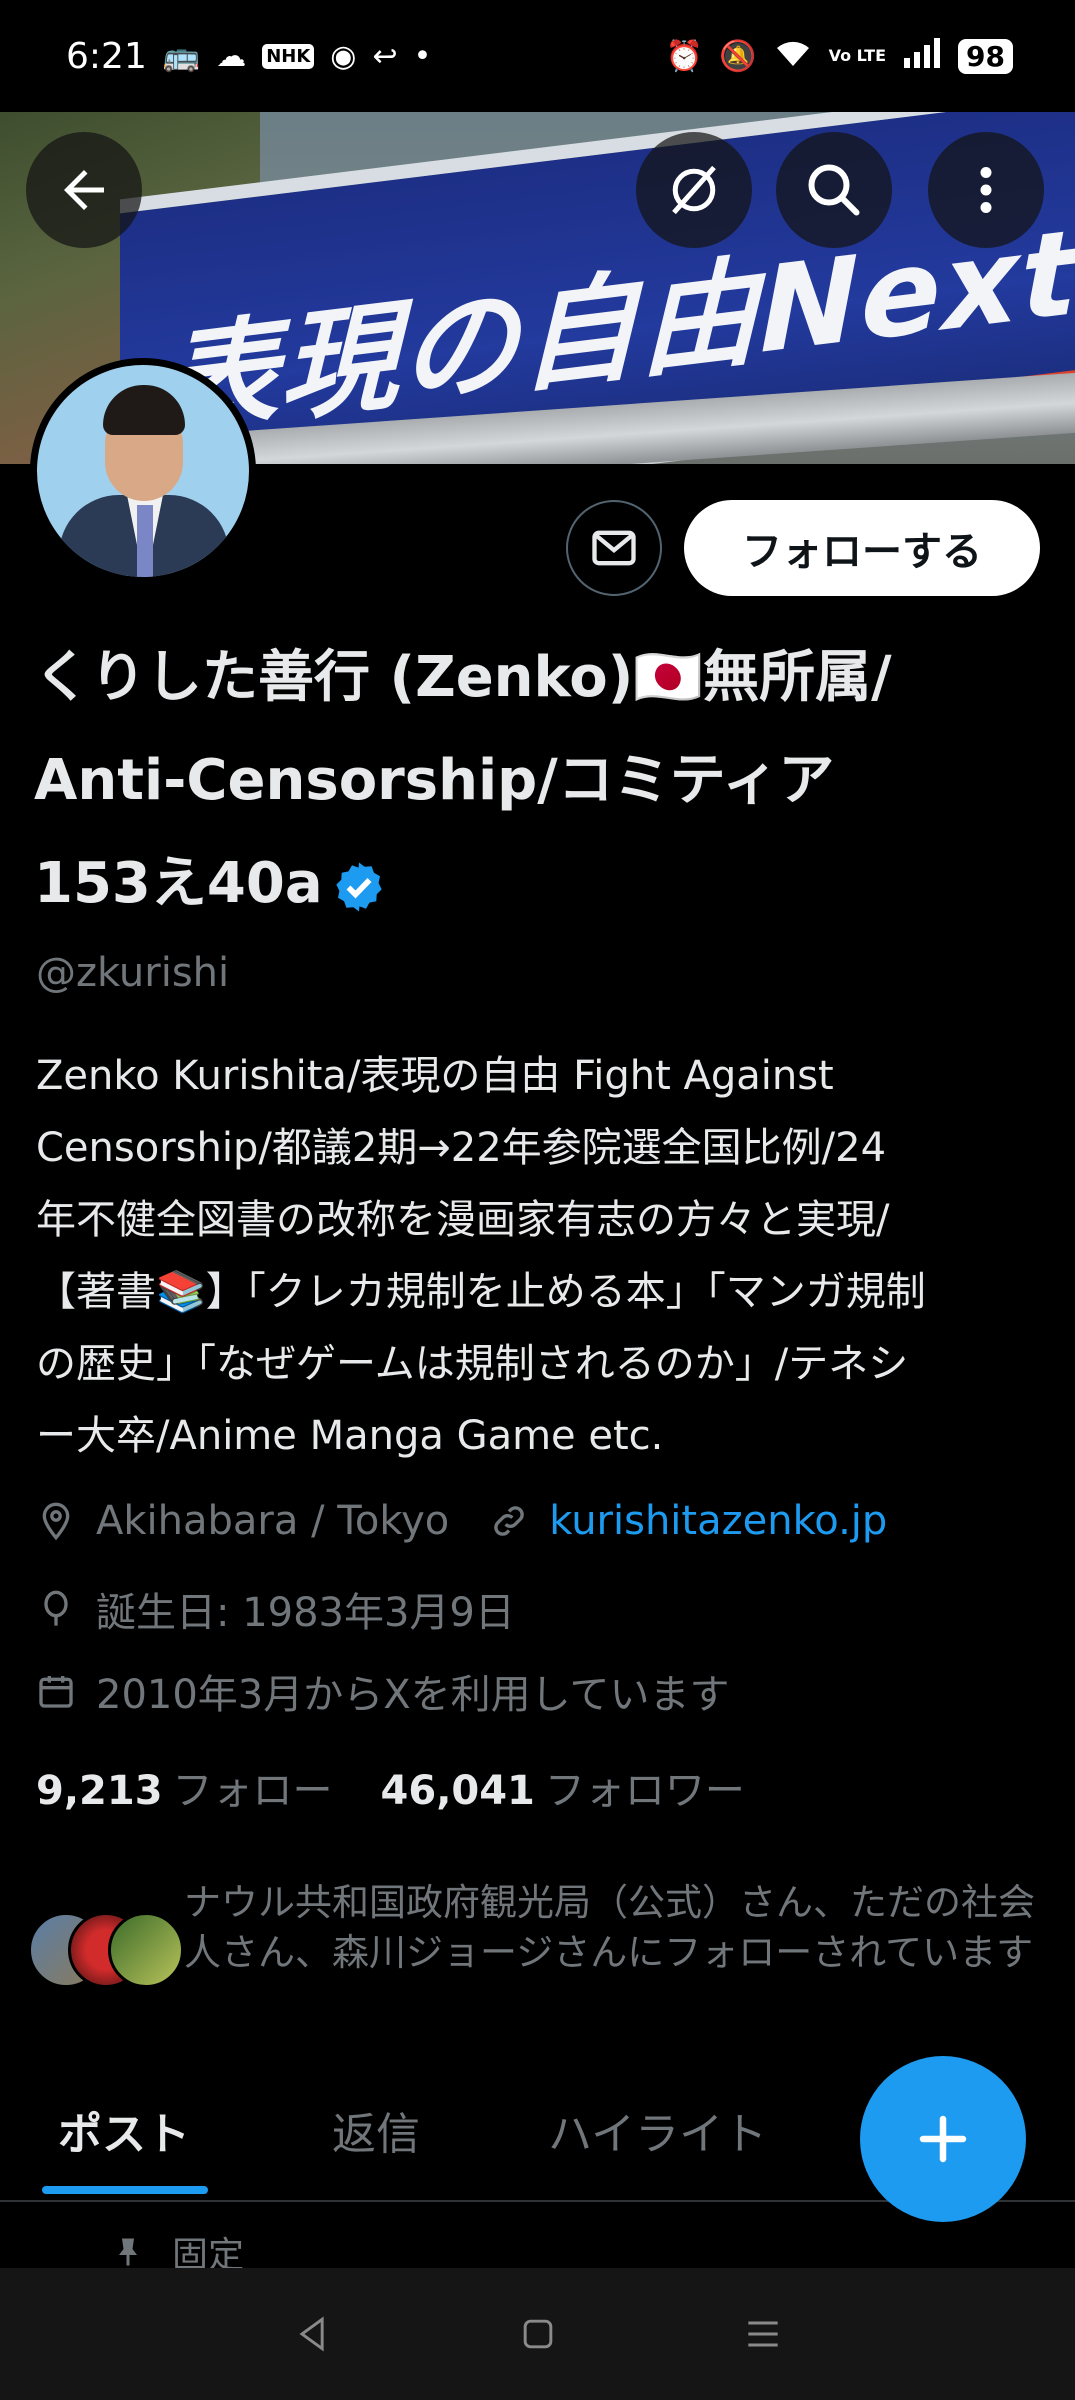 The width and height of the screenshot is (1075, 2400). I want to click on link-icon, so click(509, 1521).